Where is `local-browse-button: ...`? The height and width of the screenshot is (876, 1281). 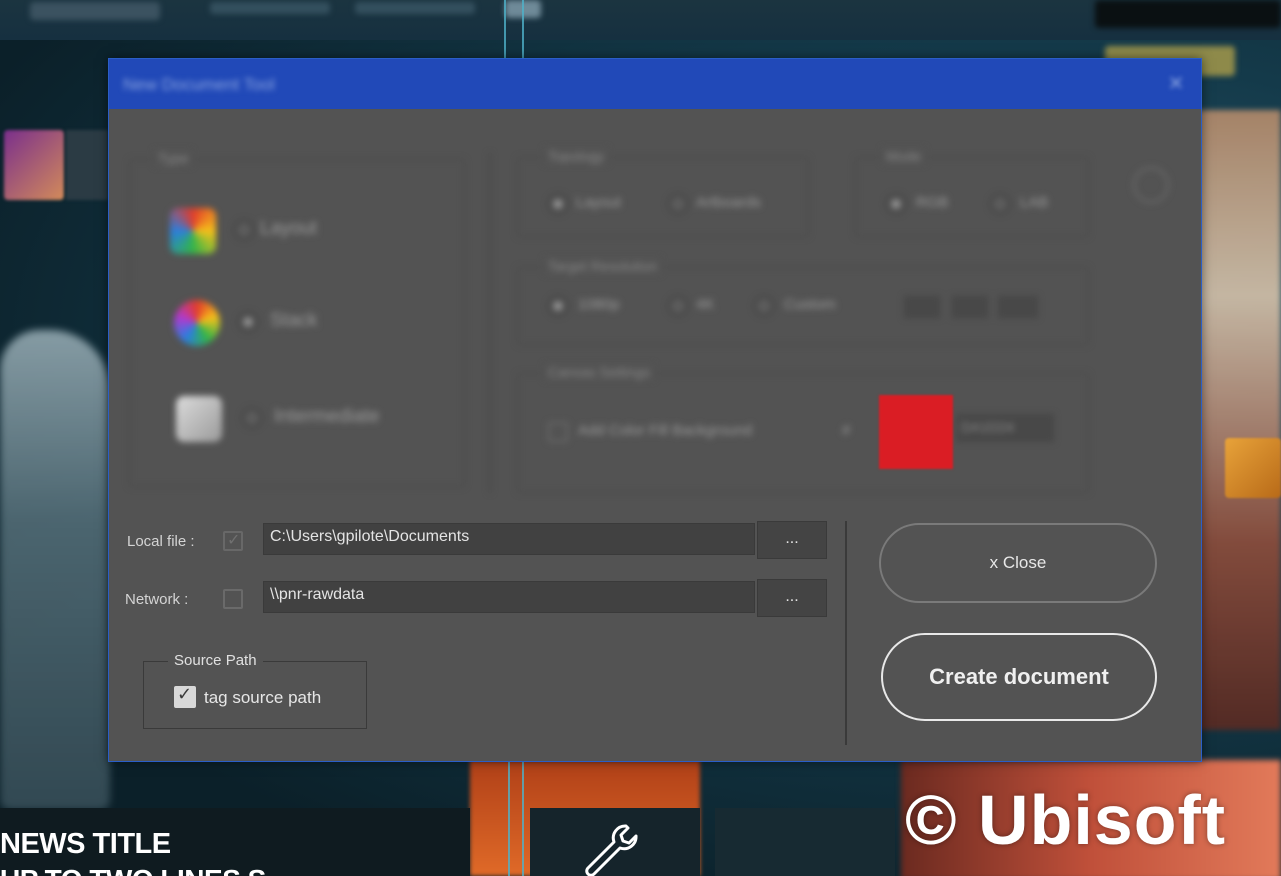 local-browse-button: ... is located at coordinates (792, 540).